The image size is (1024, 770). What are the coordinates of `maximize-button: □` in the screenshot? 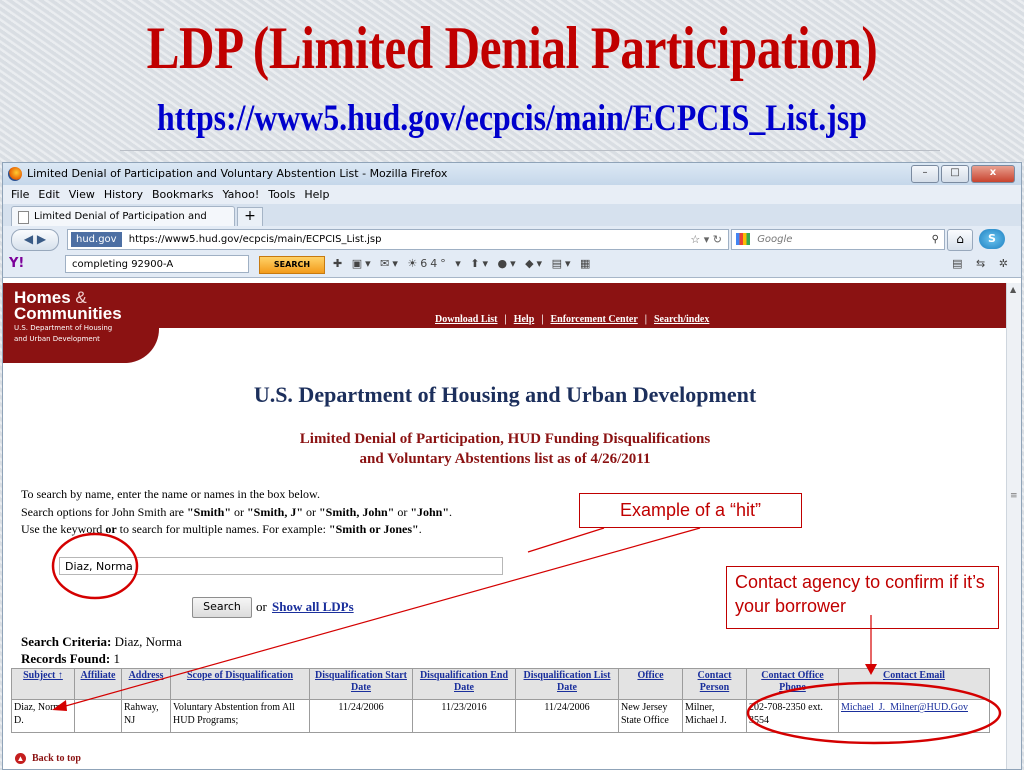 It's located at (955, 174).